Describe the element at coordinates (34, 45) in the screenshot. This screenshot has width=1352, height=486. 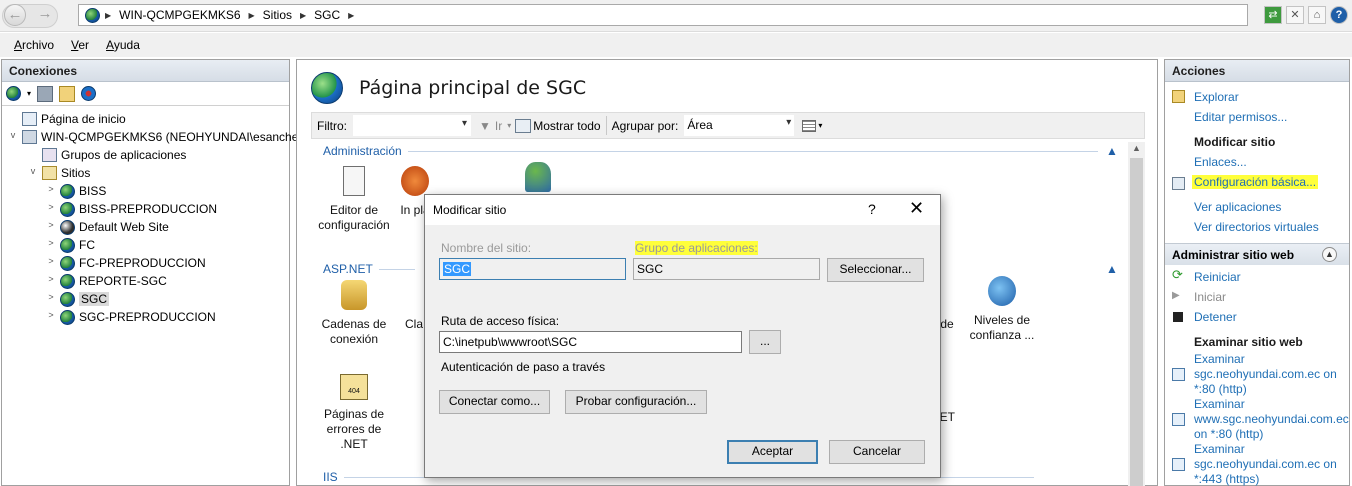
I see `menu-archivo: Archivo` at that location.